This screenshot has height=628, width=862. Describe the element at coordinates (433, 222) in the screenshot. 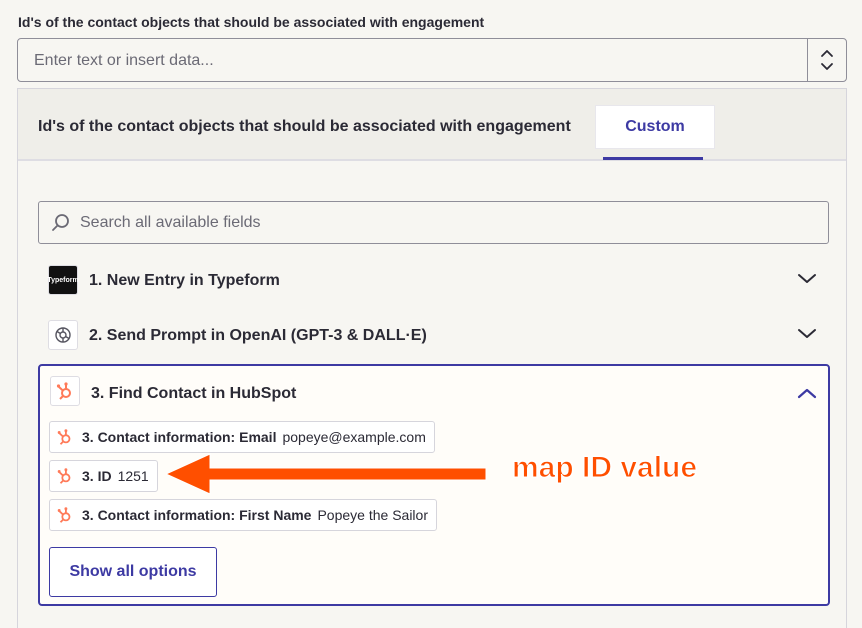

I see `field-search-input: Search all available fields` at that location.